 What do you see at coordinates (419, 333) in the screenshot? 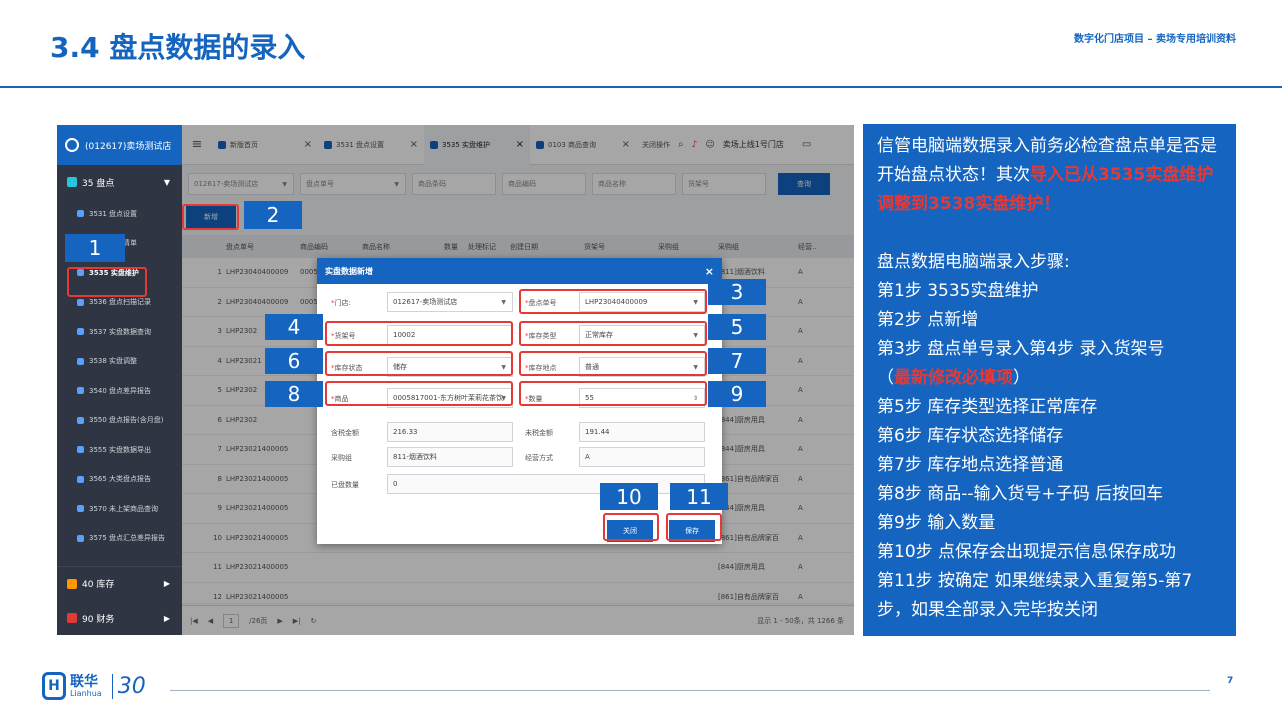
I see `highlight-shelf` at bounding box center [419, 333].